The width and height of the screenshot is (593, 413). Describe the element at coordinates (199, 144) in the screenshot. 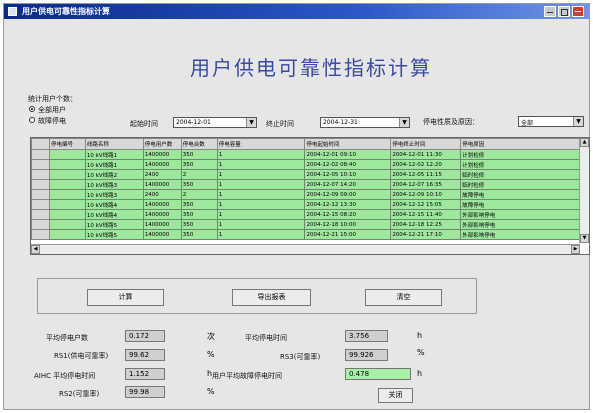

I see `column-header: 停电台数` at that location.